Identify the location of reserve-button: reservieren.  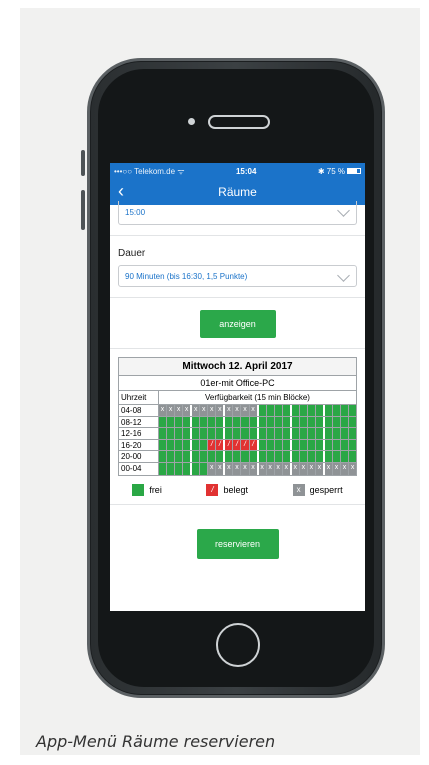
(237, 543).